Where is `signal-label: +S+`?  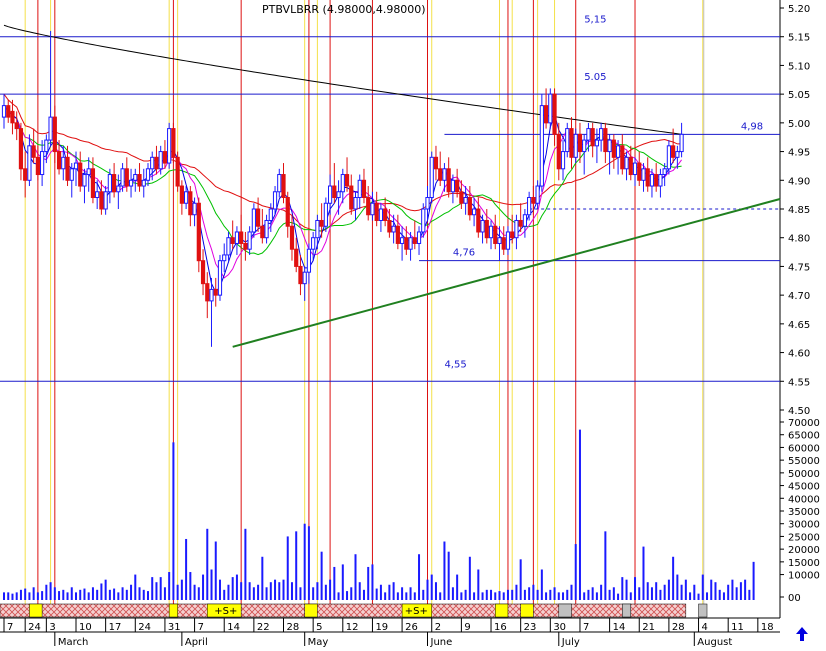 signal-label: +S+ is located at coordinates (225, 611).